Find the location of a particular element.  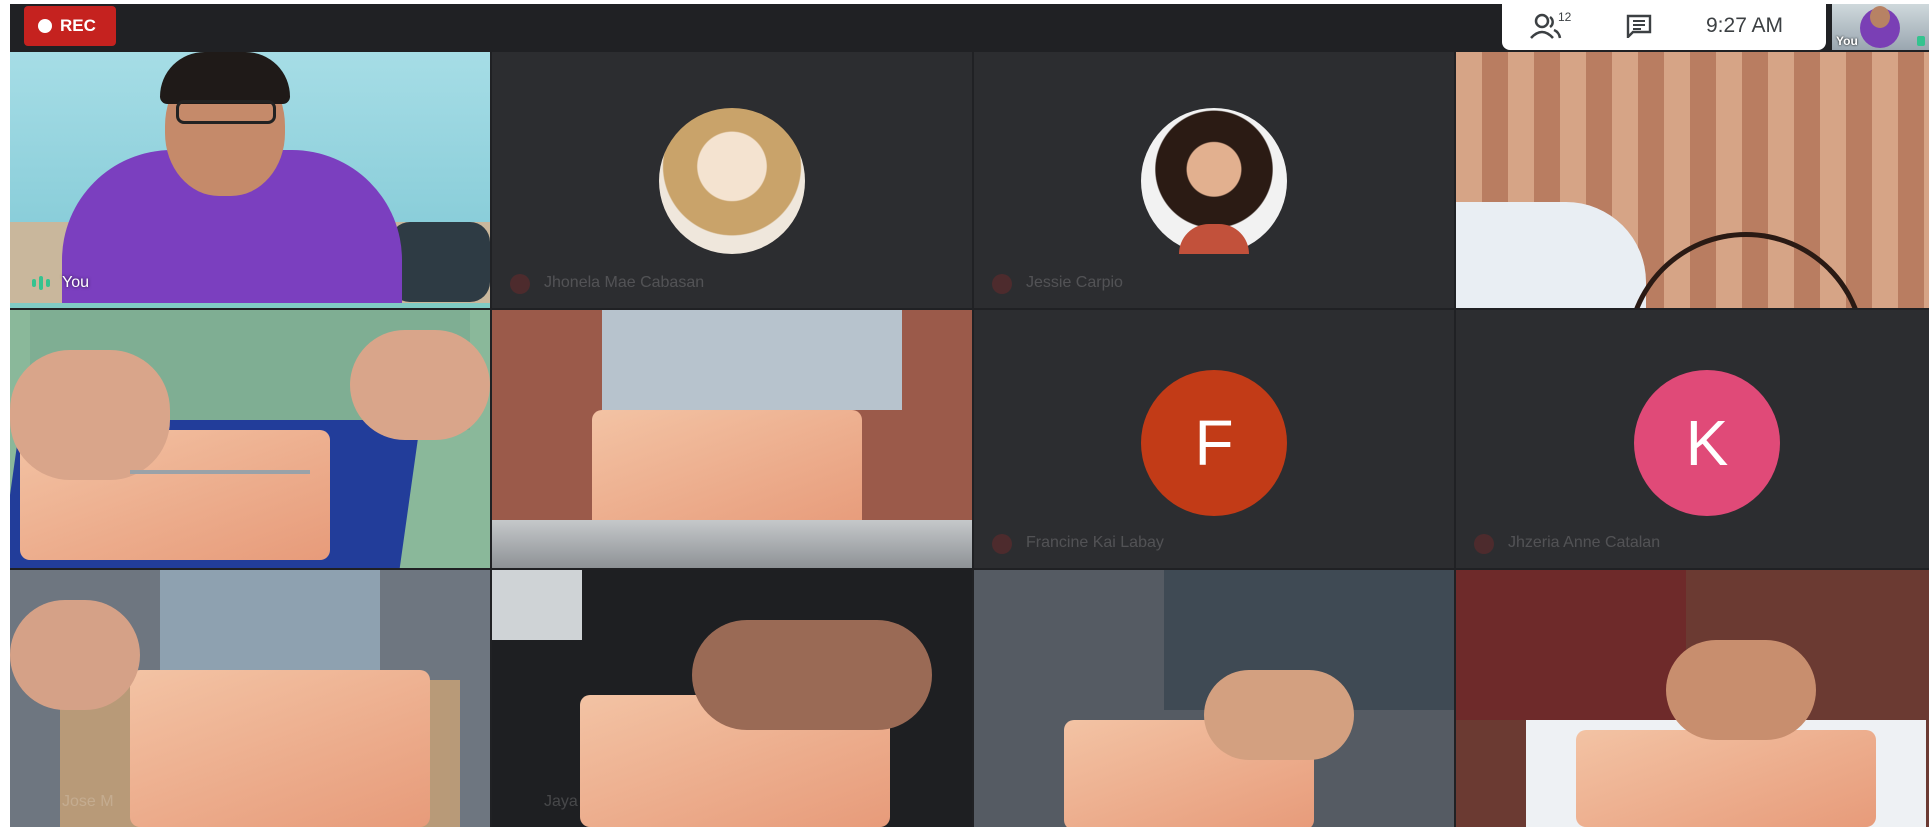

recording-badge: REC is located at coordinates (70, 26).